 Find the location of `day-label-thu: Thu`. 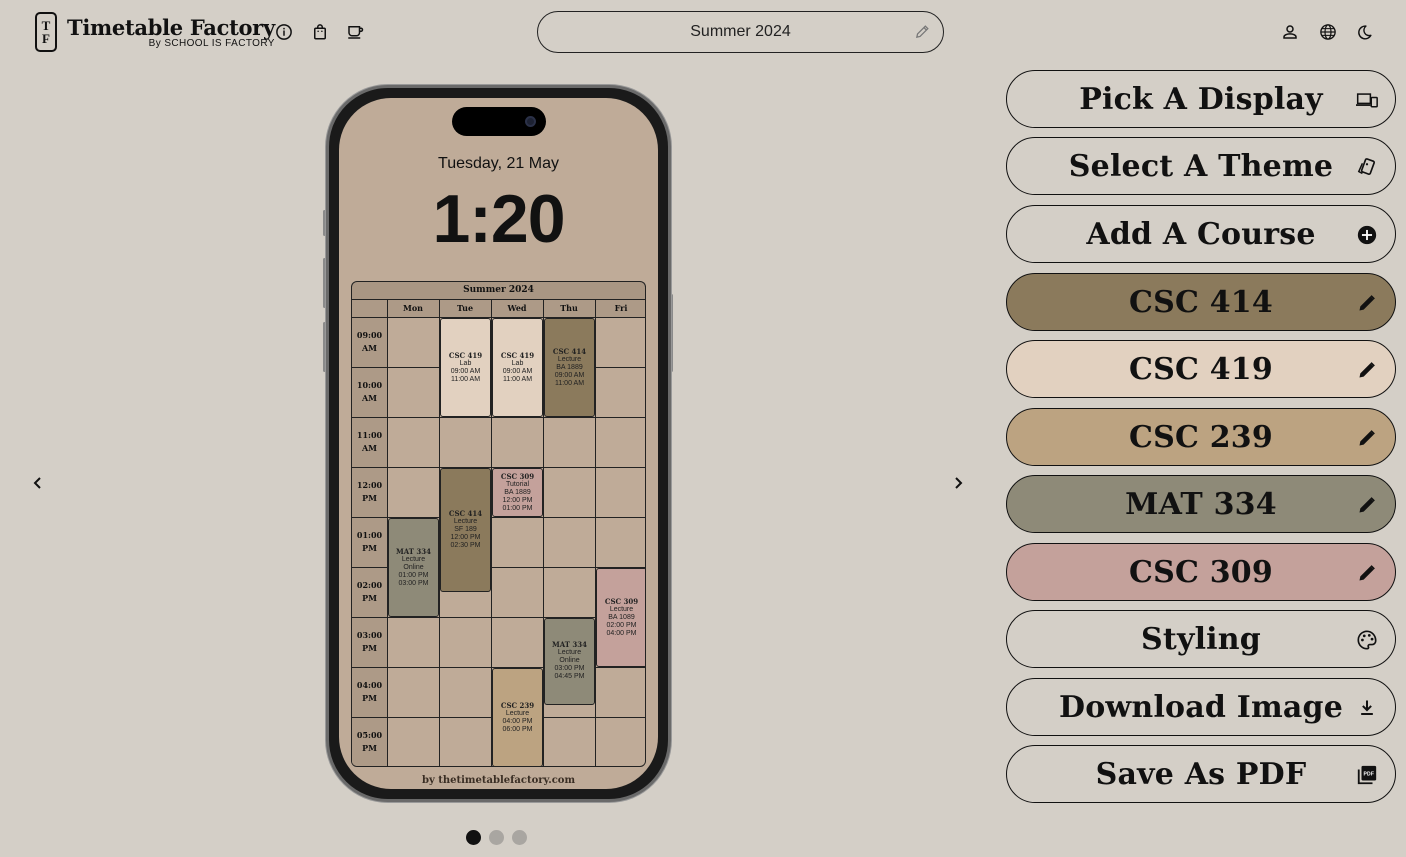

day-label-thu: Thu is located at coordinates (569, 308).